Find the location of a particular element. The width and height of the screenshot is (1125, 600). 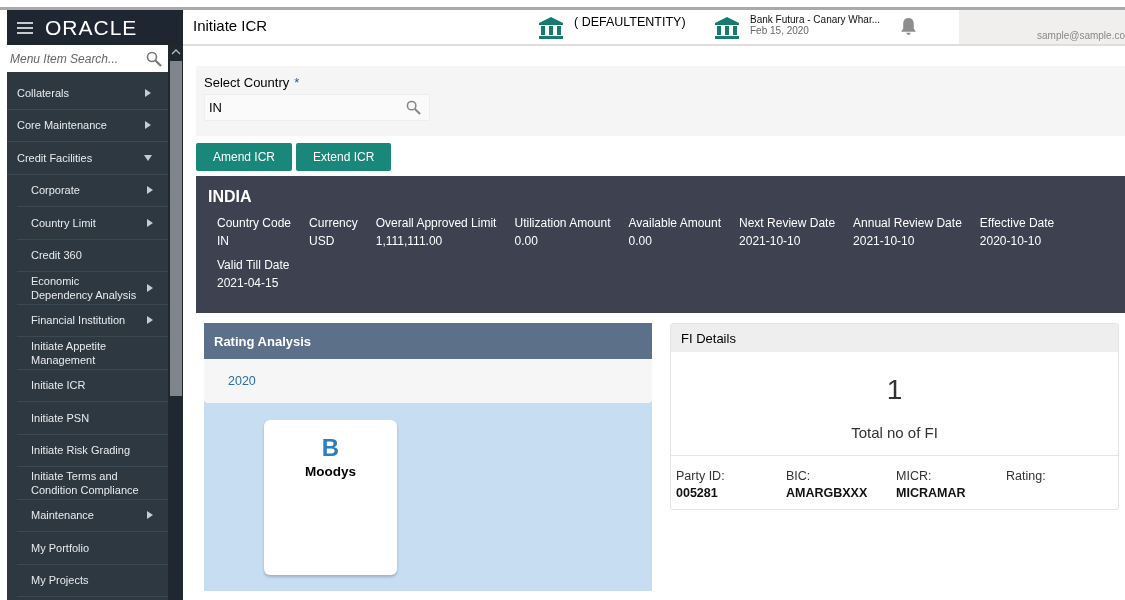

scrollbar is located at coordinates (175, 322).